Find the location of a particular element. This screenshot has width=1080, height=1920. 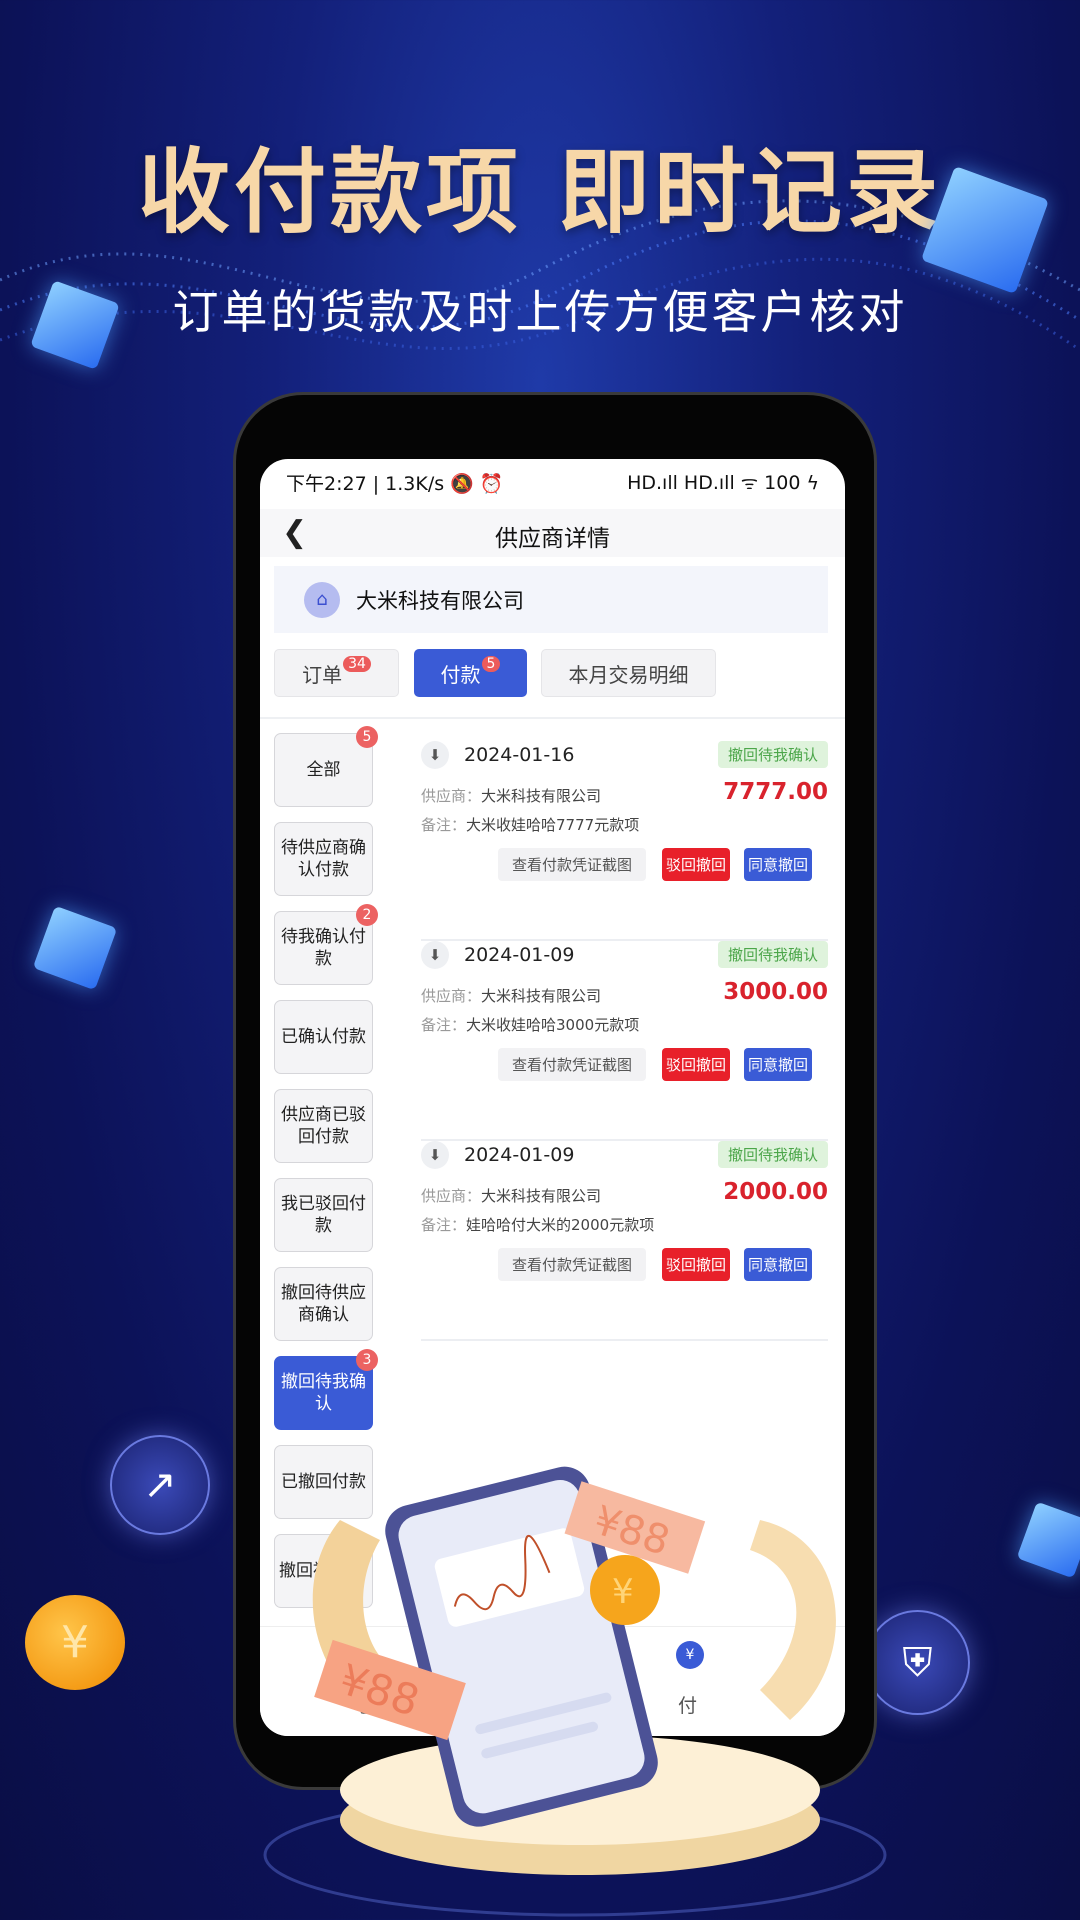

filter-label: 我已驳回付款 is located at coordinates (323, 1215).